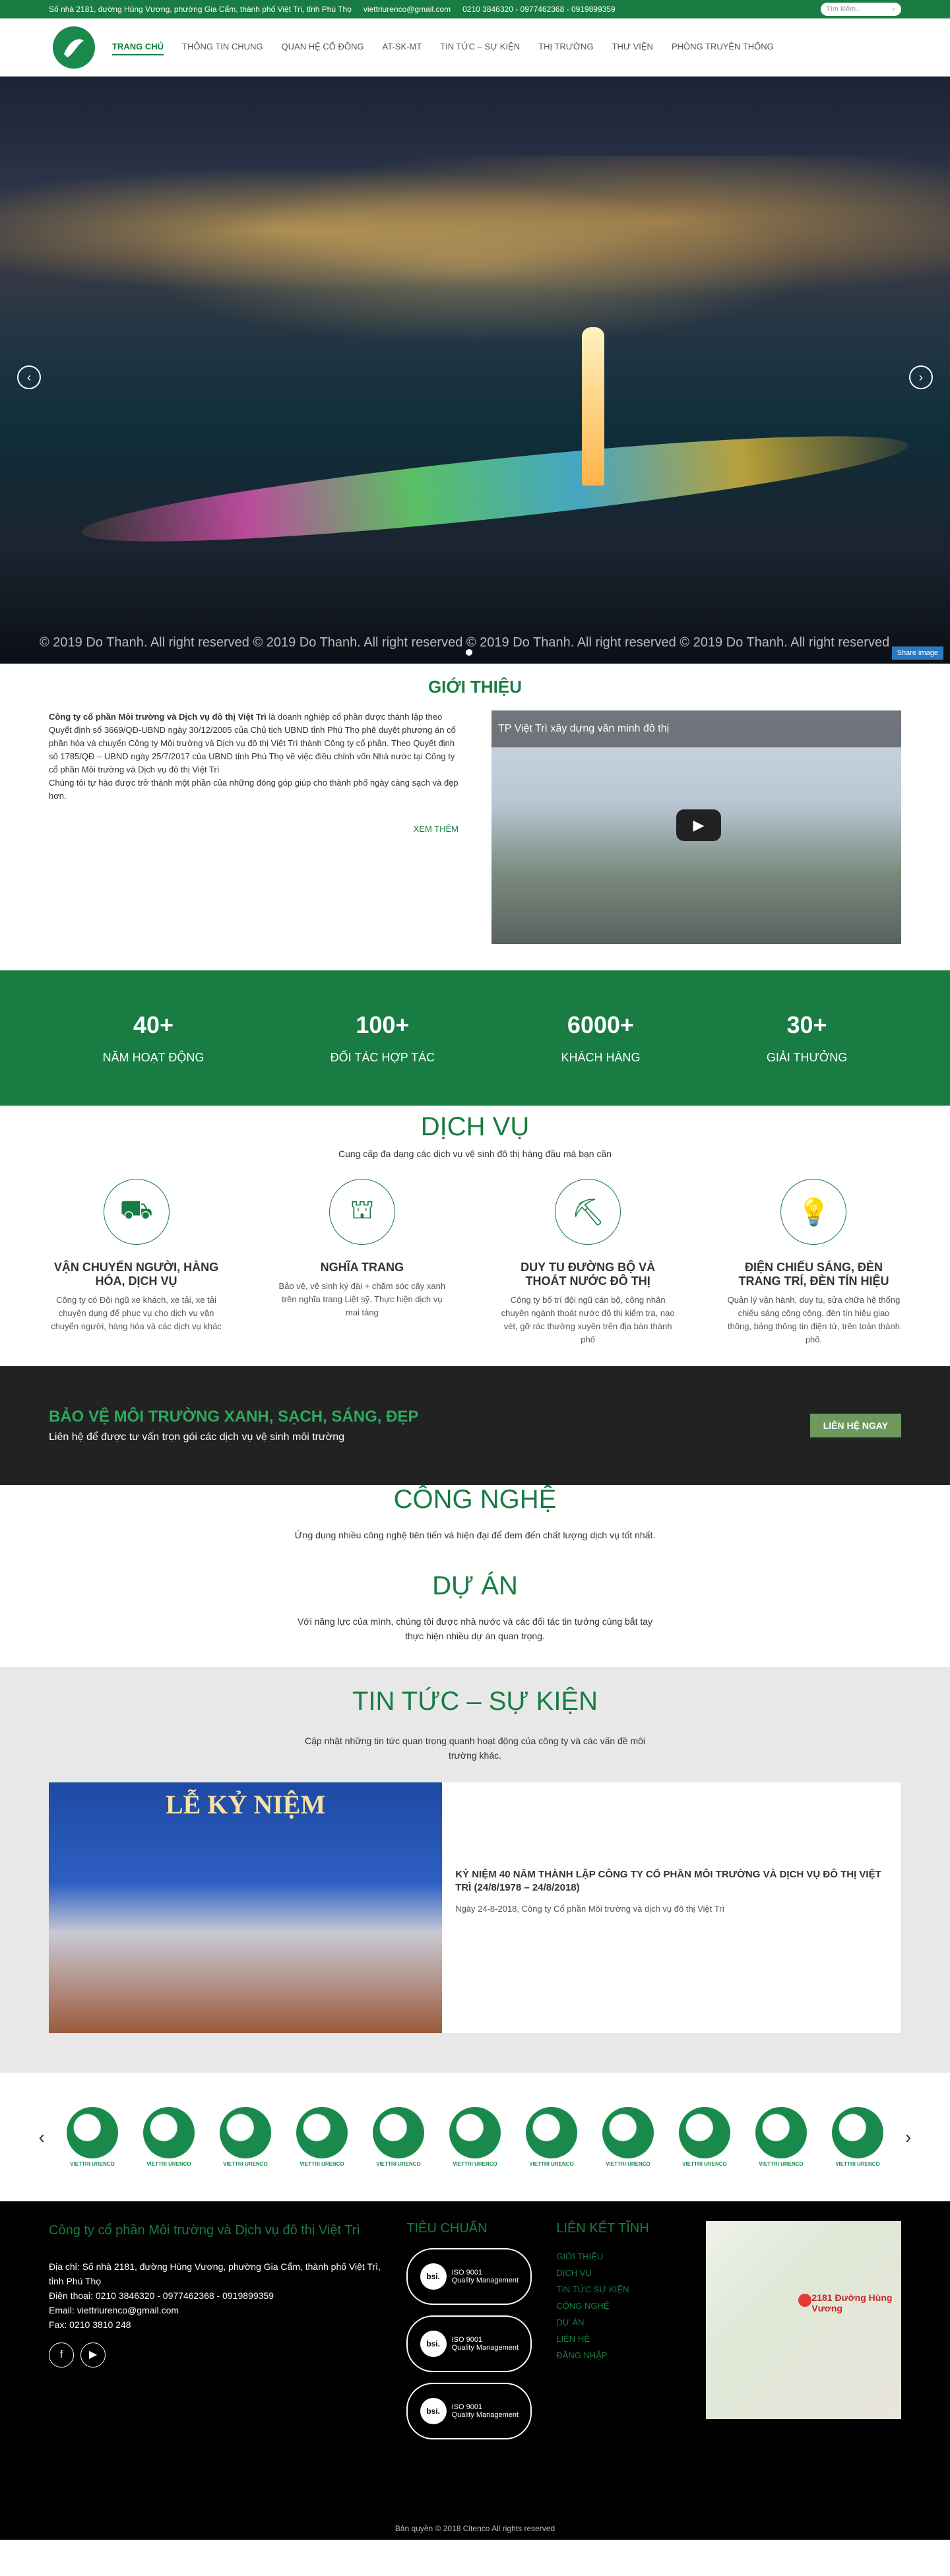 The image size is (950, 2576). Describe the element at coordinates (621, 2306) in the screenshot. I see `footer-link: CÔNG NGHỆ` at that location.